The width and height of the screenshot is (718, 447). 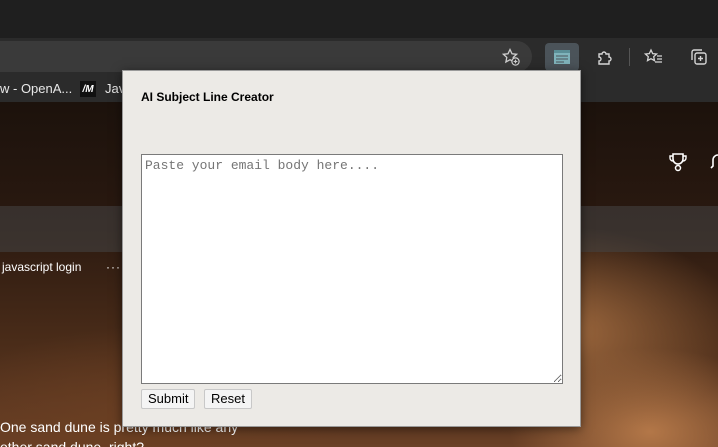 I want to click on browser-titlebar, so click(x=359, y=19).